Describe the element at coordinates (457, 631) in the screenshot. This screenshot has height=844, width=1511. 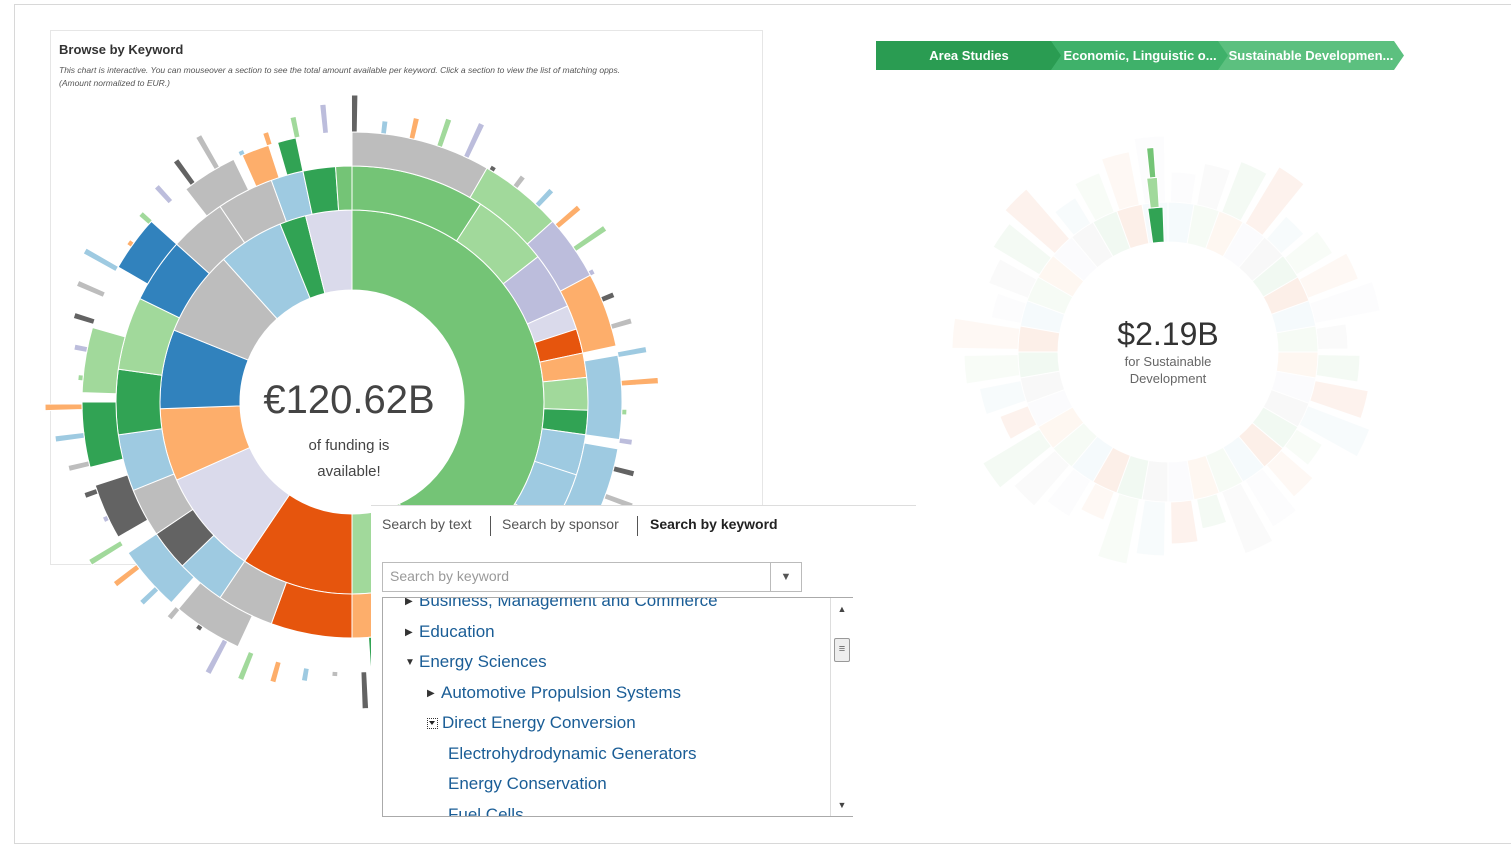
I see `tree-item-label: Education` at that location.